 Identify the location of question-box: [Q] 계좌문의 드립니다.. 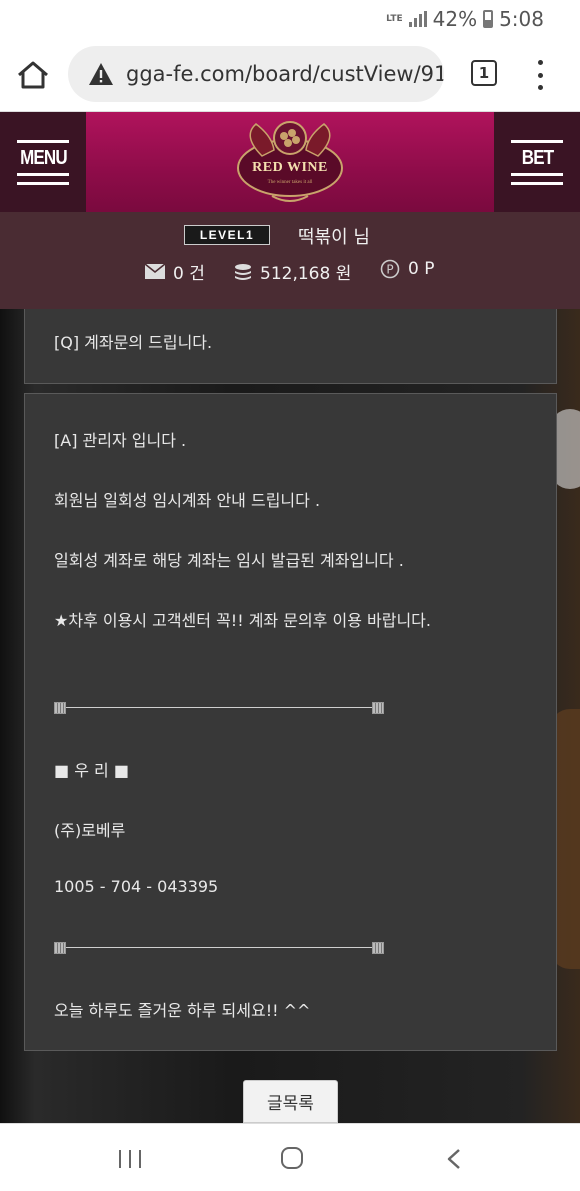
(290, 346).